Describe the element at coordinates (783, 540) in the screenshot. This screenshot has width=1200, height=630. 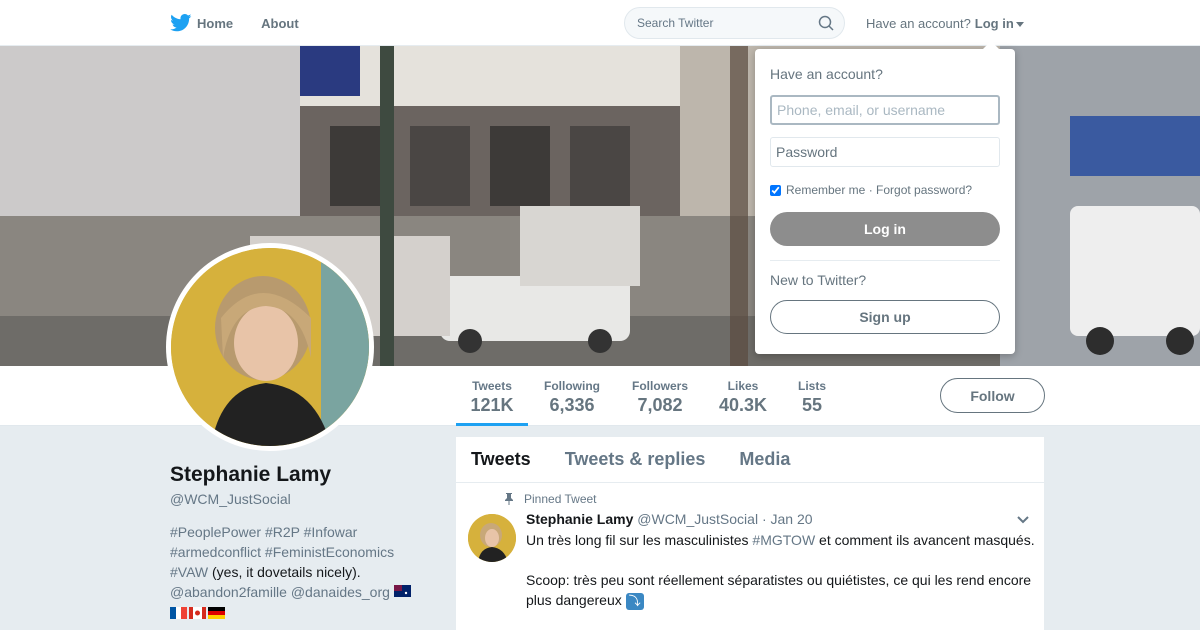
I see `tweet-hashtag: #MGTOW` at that location.